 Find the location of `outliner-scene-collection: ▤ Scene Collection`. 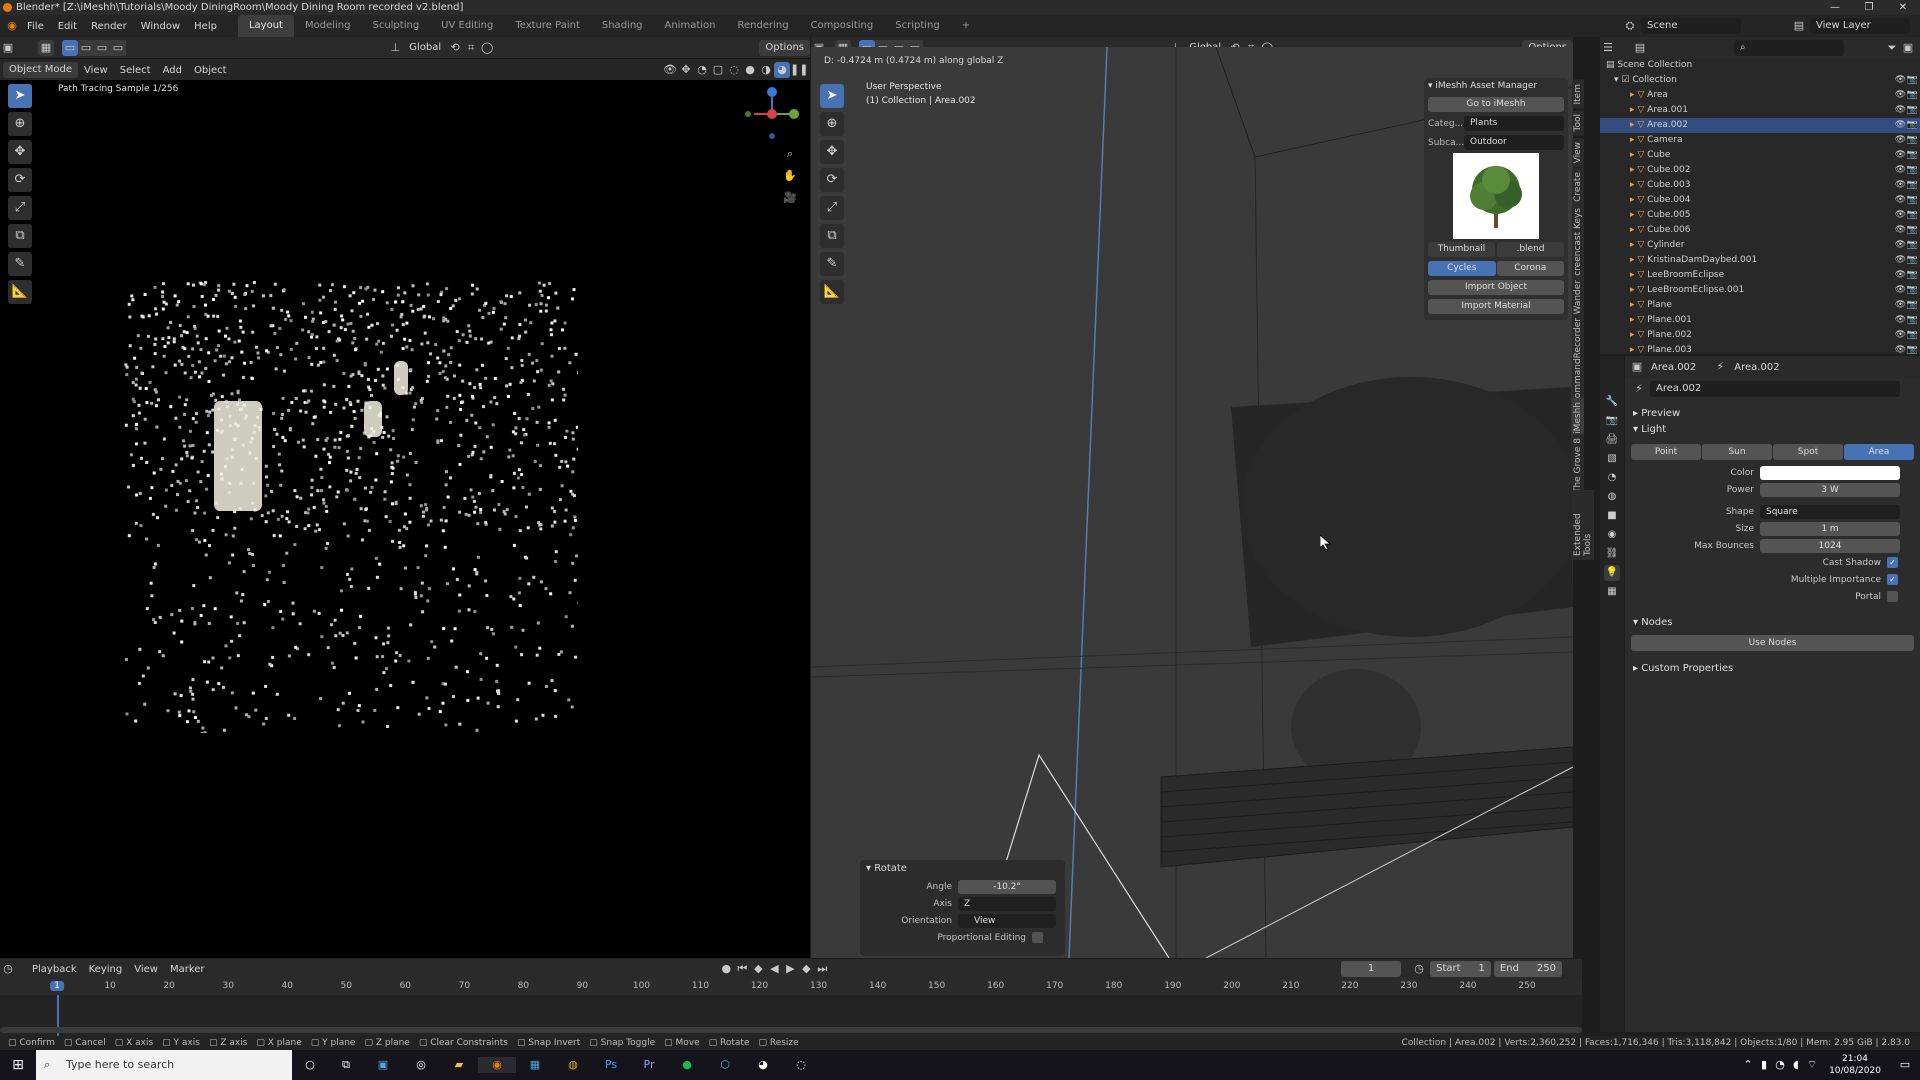

outliner-scene-collection: ▤ Scene Collection is located at coordinates (1760, 65).